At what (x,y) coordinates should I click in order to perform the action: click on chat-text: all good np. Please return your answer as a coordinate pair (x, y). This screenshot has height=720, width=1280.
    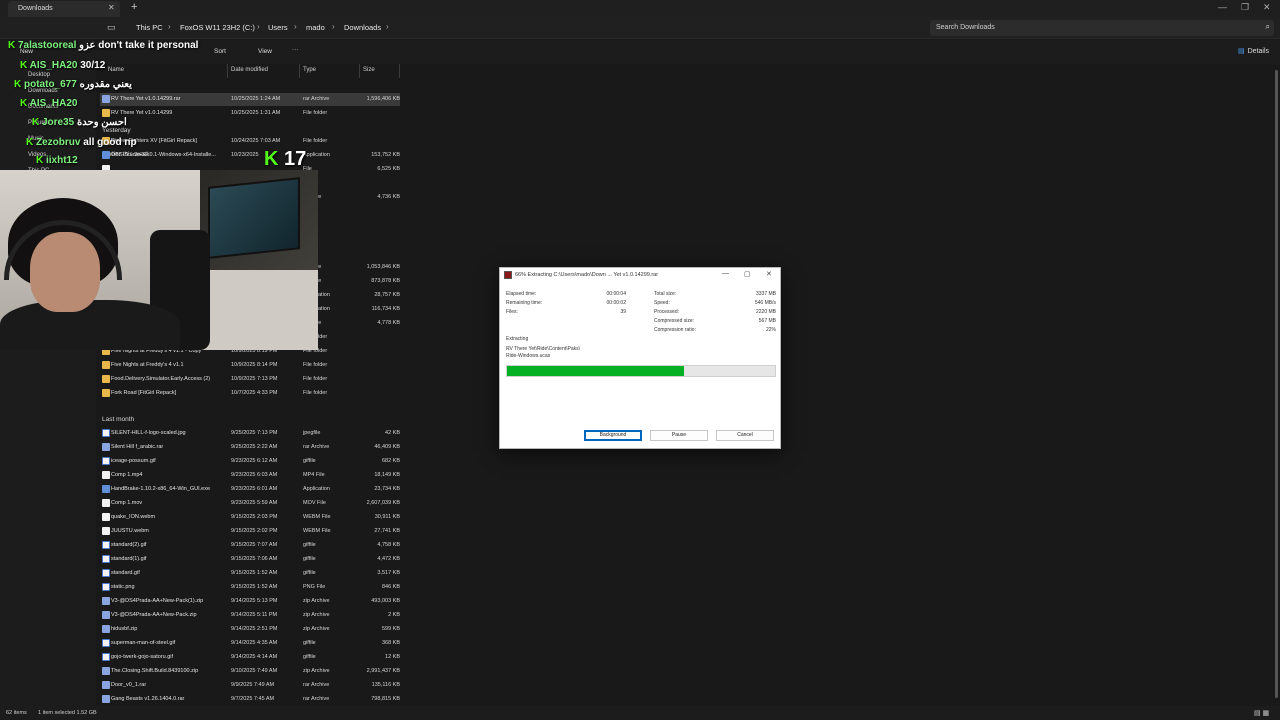
    Looking at the image, I should click on (110, 142).